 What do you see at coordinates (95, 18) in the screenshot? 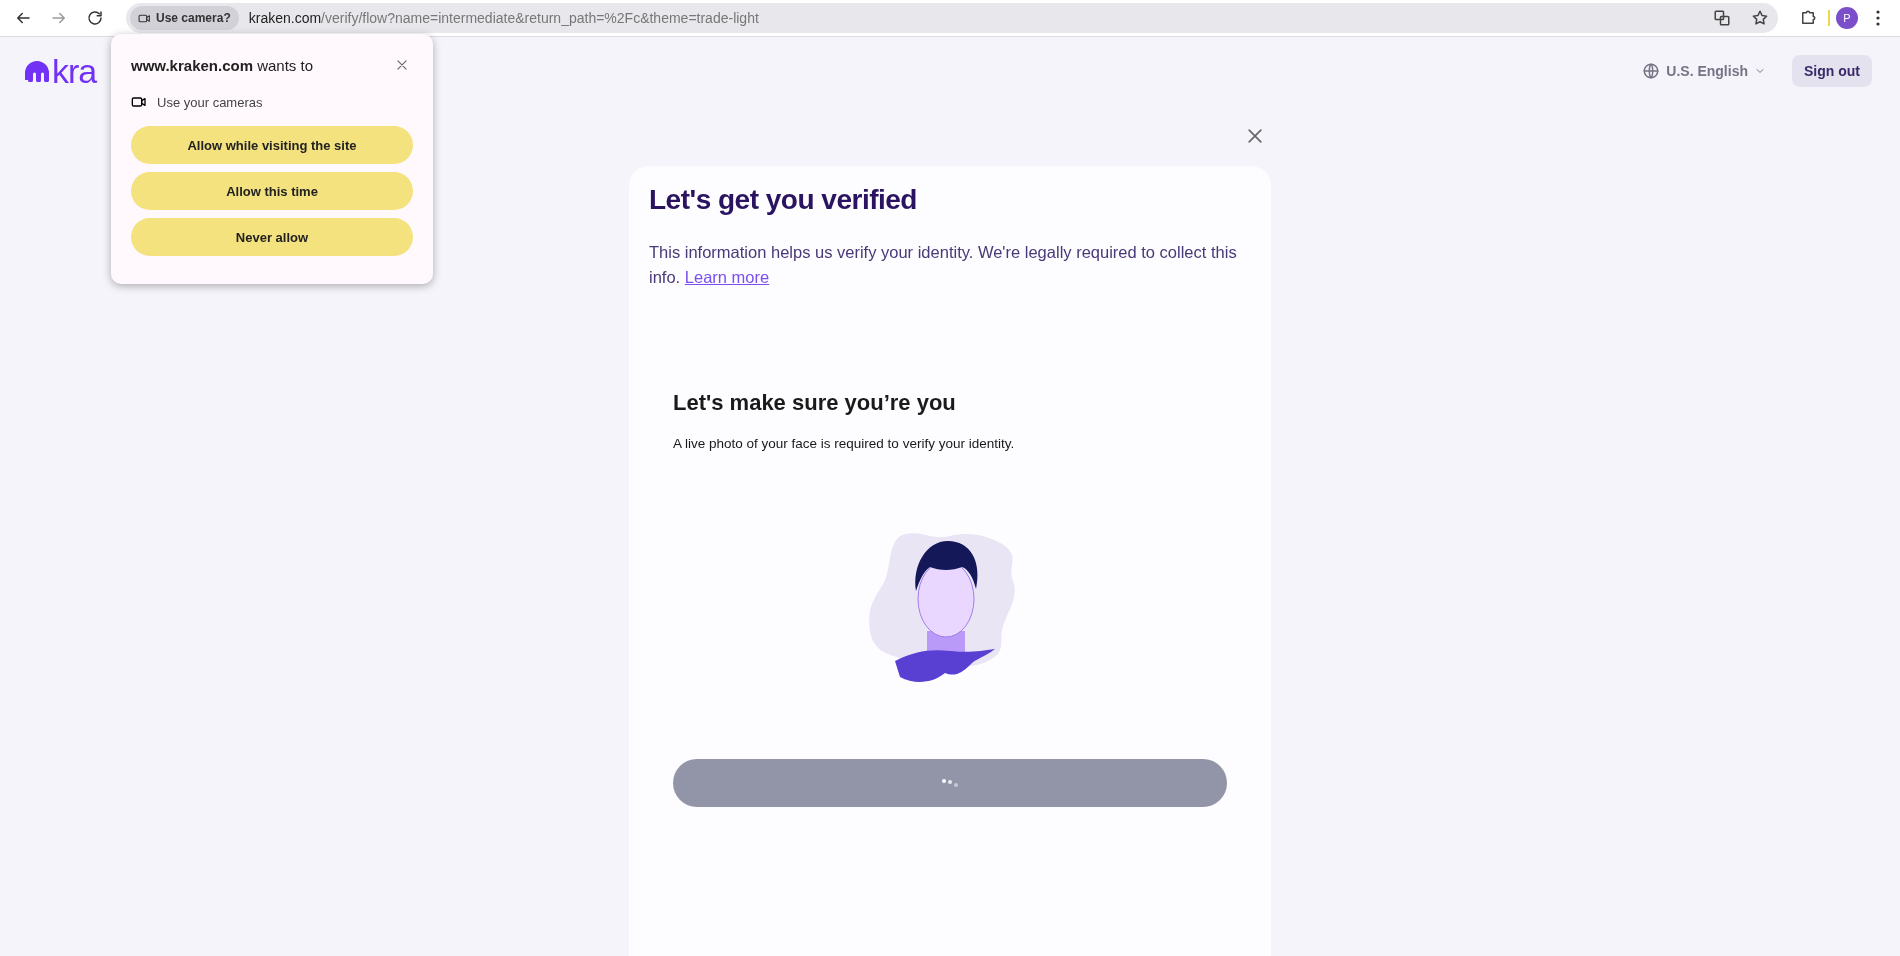
I see `reload-icon` at bounding box center [95, 18].